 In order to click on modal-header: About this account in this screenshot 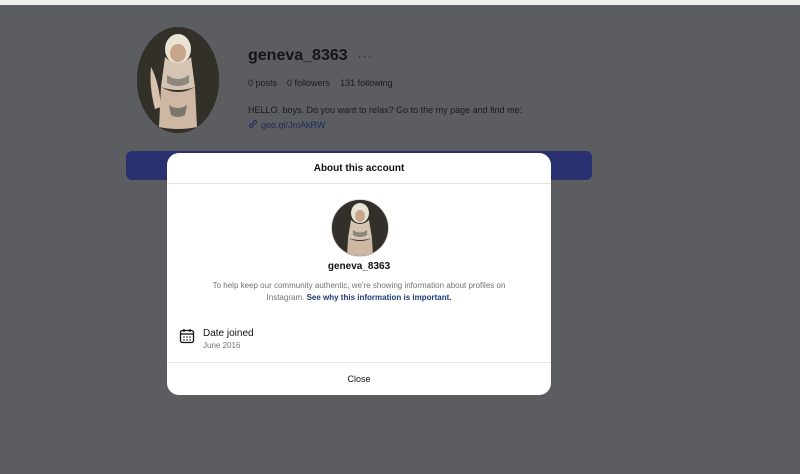, I will do `click(359, 168)`.